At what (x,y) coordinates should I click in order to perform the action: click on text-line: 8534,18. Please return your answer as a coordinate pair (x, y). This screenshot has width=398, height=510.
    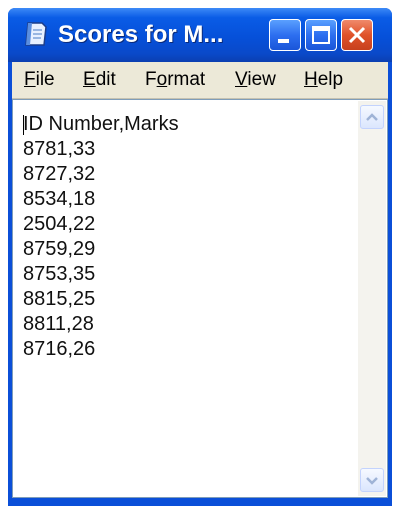
    Looking at the image, I should click on (59, 199).